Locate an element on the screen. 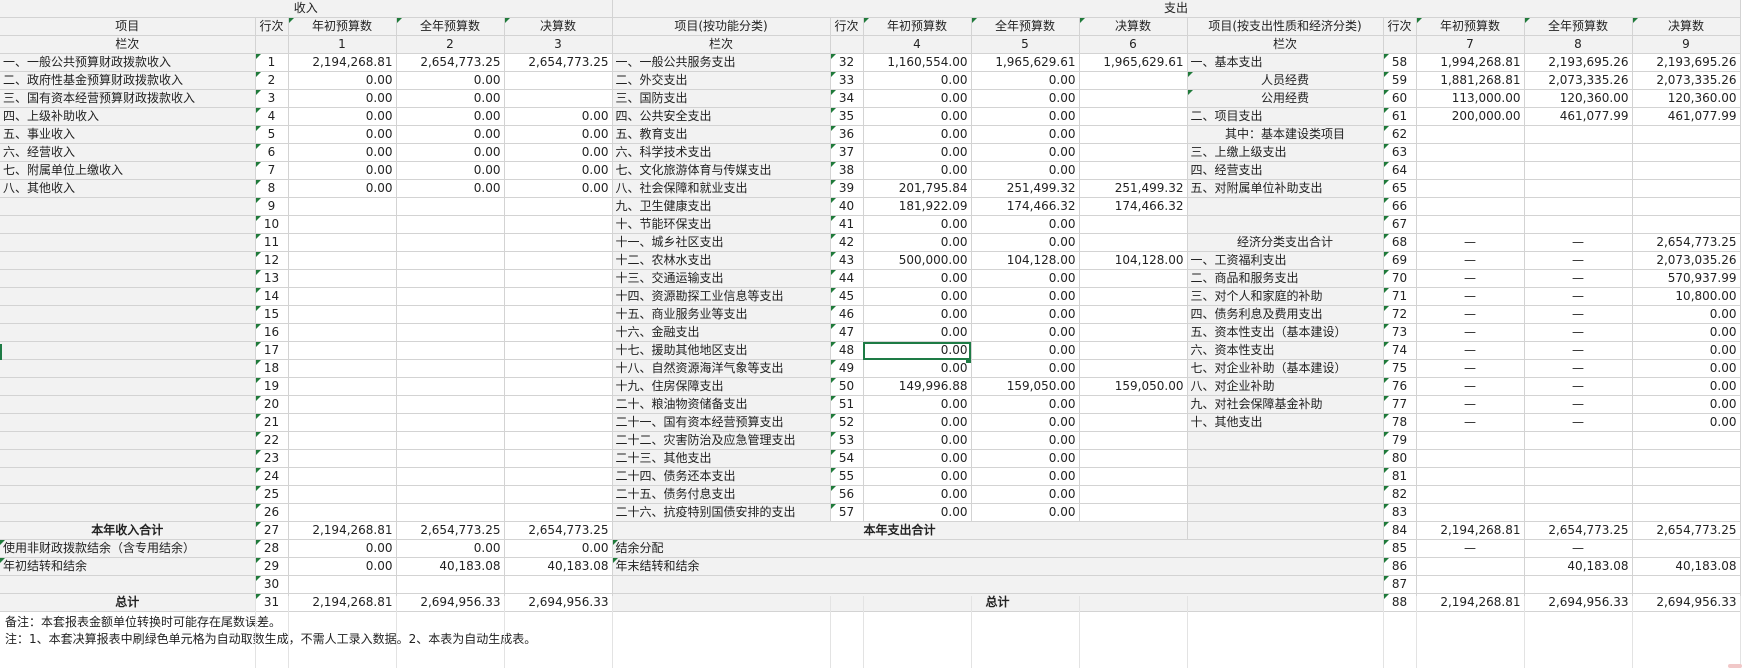 The width and height of the screenshot is (1752, 668). cell-final: 10,800.00 is located at coordinates (1686, 296).